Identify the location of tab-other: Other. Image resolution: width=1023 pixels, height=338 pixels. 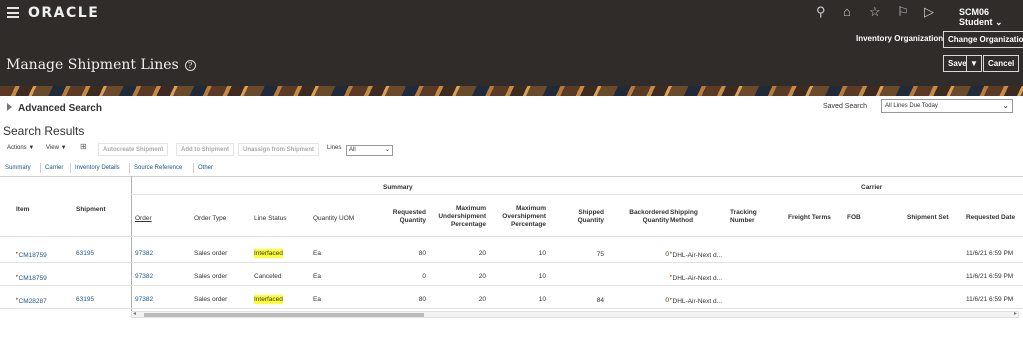
(205, 168).